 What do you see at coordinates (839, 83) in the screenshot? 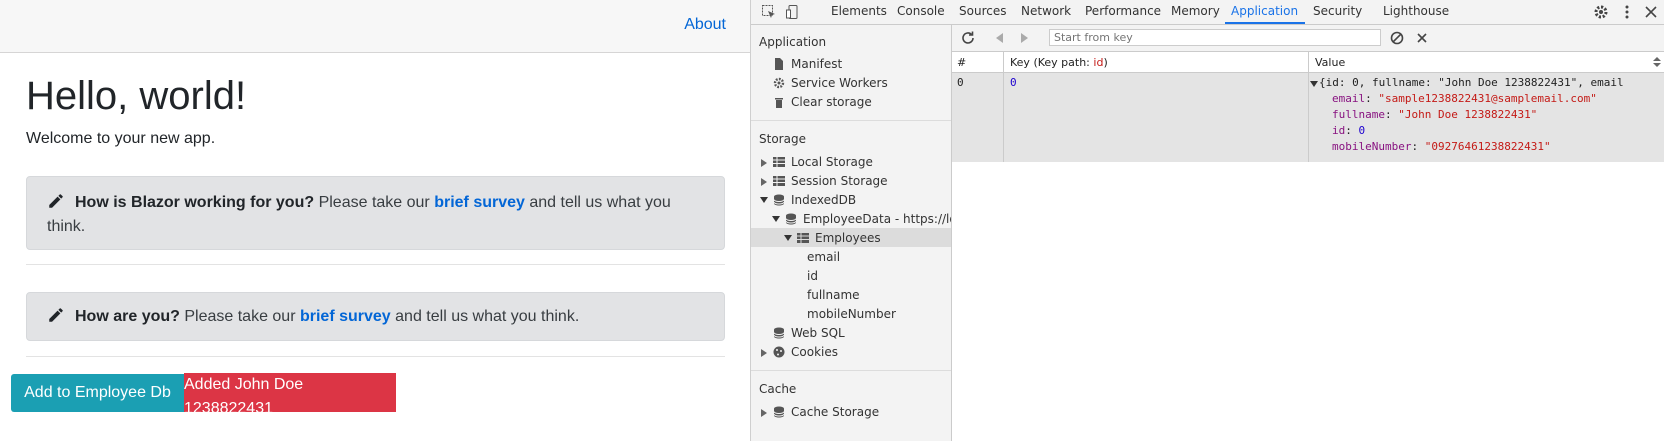
I see `sidebar-item-label: Service Workers` at bounding box center [839, 83].